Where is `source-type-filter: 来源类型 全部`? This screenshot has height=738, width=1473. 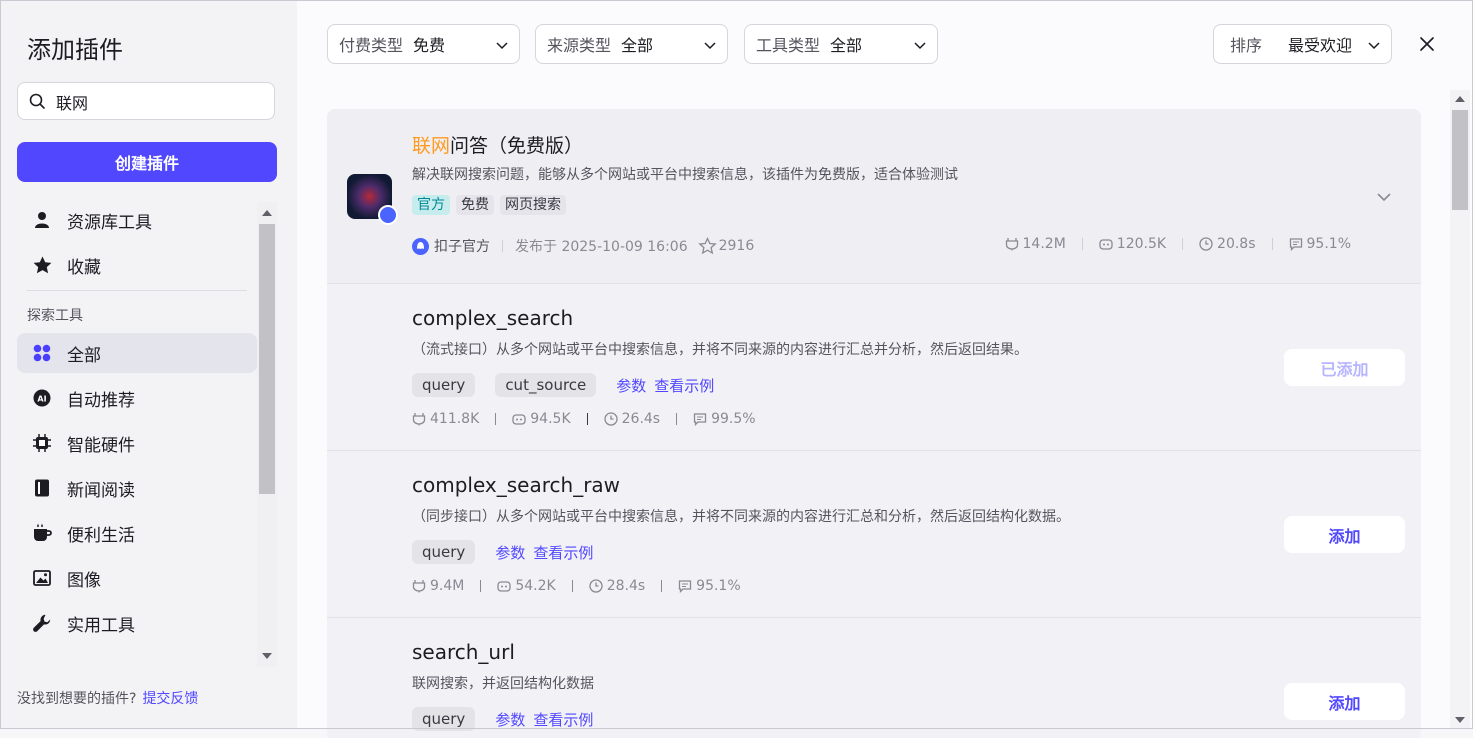 source-type-filter: 来源类型 全部 is located at coordinates (631, 44).